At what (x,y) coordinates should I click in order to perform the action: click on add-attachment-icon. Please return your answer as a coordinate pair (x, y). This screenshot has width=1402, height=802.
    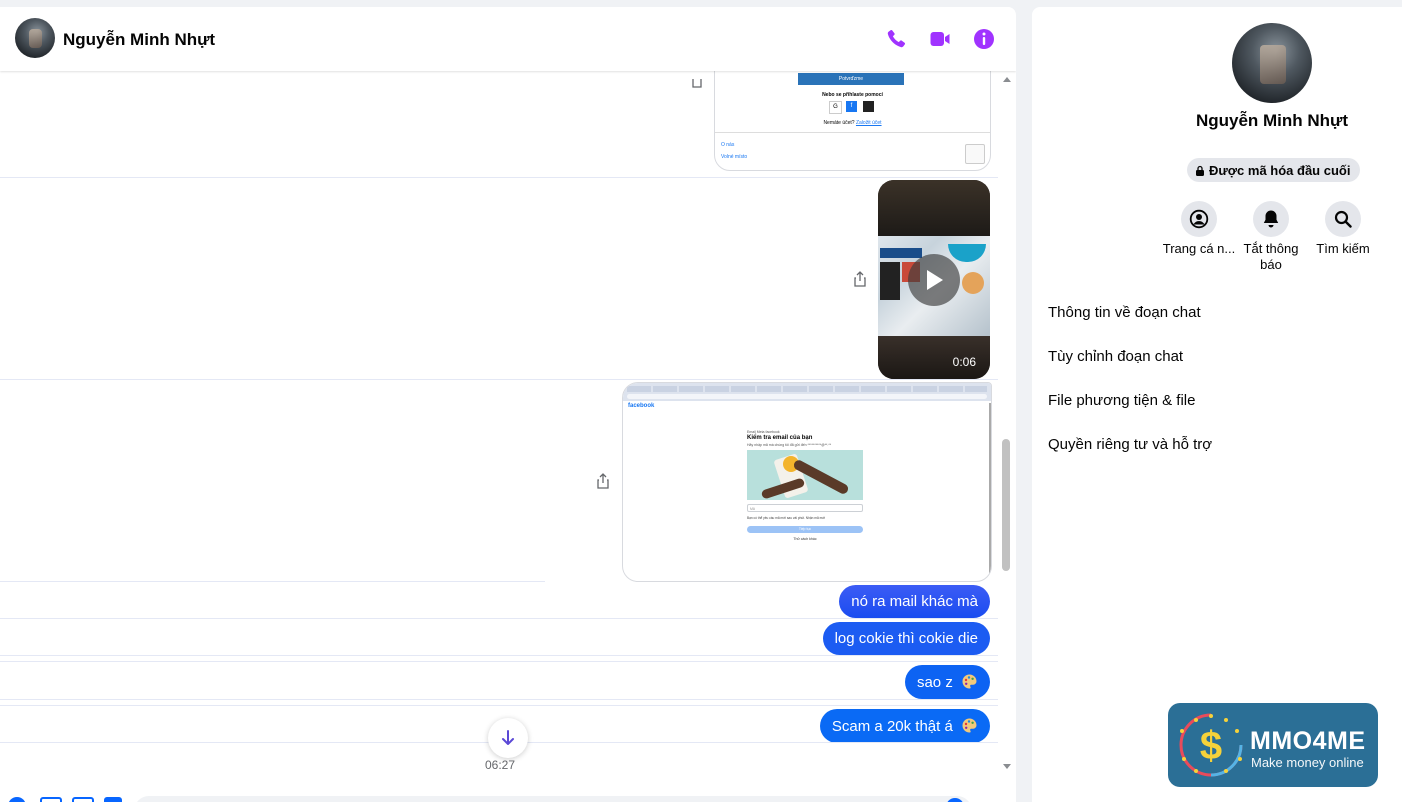
    Looking at the image, I should click on (17, 799).